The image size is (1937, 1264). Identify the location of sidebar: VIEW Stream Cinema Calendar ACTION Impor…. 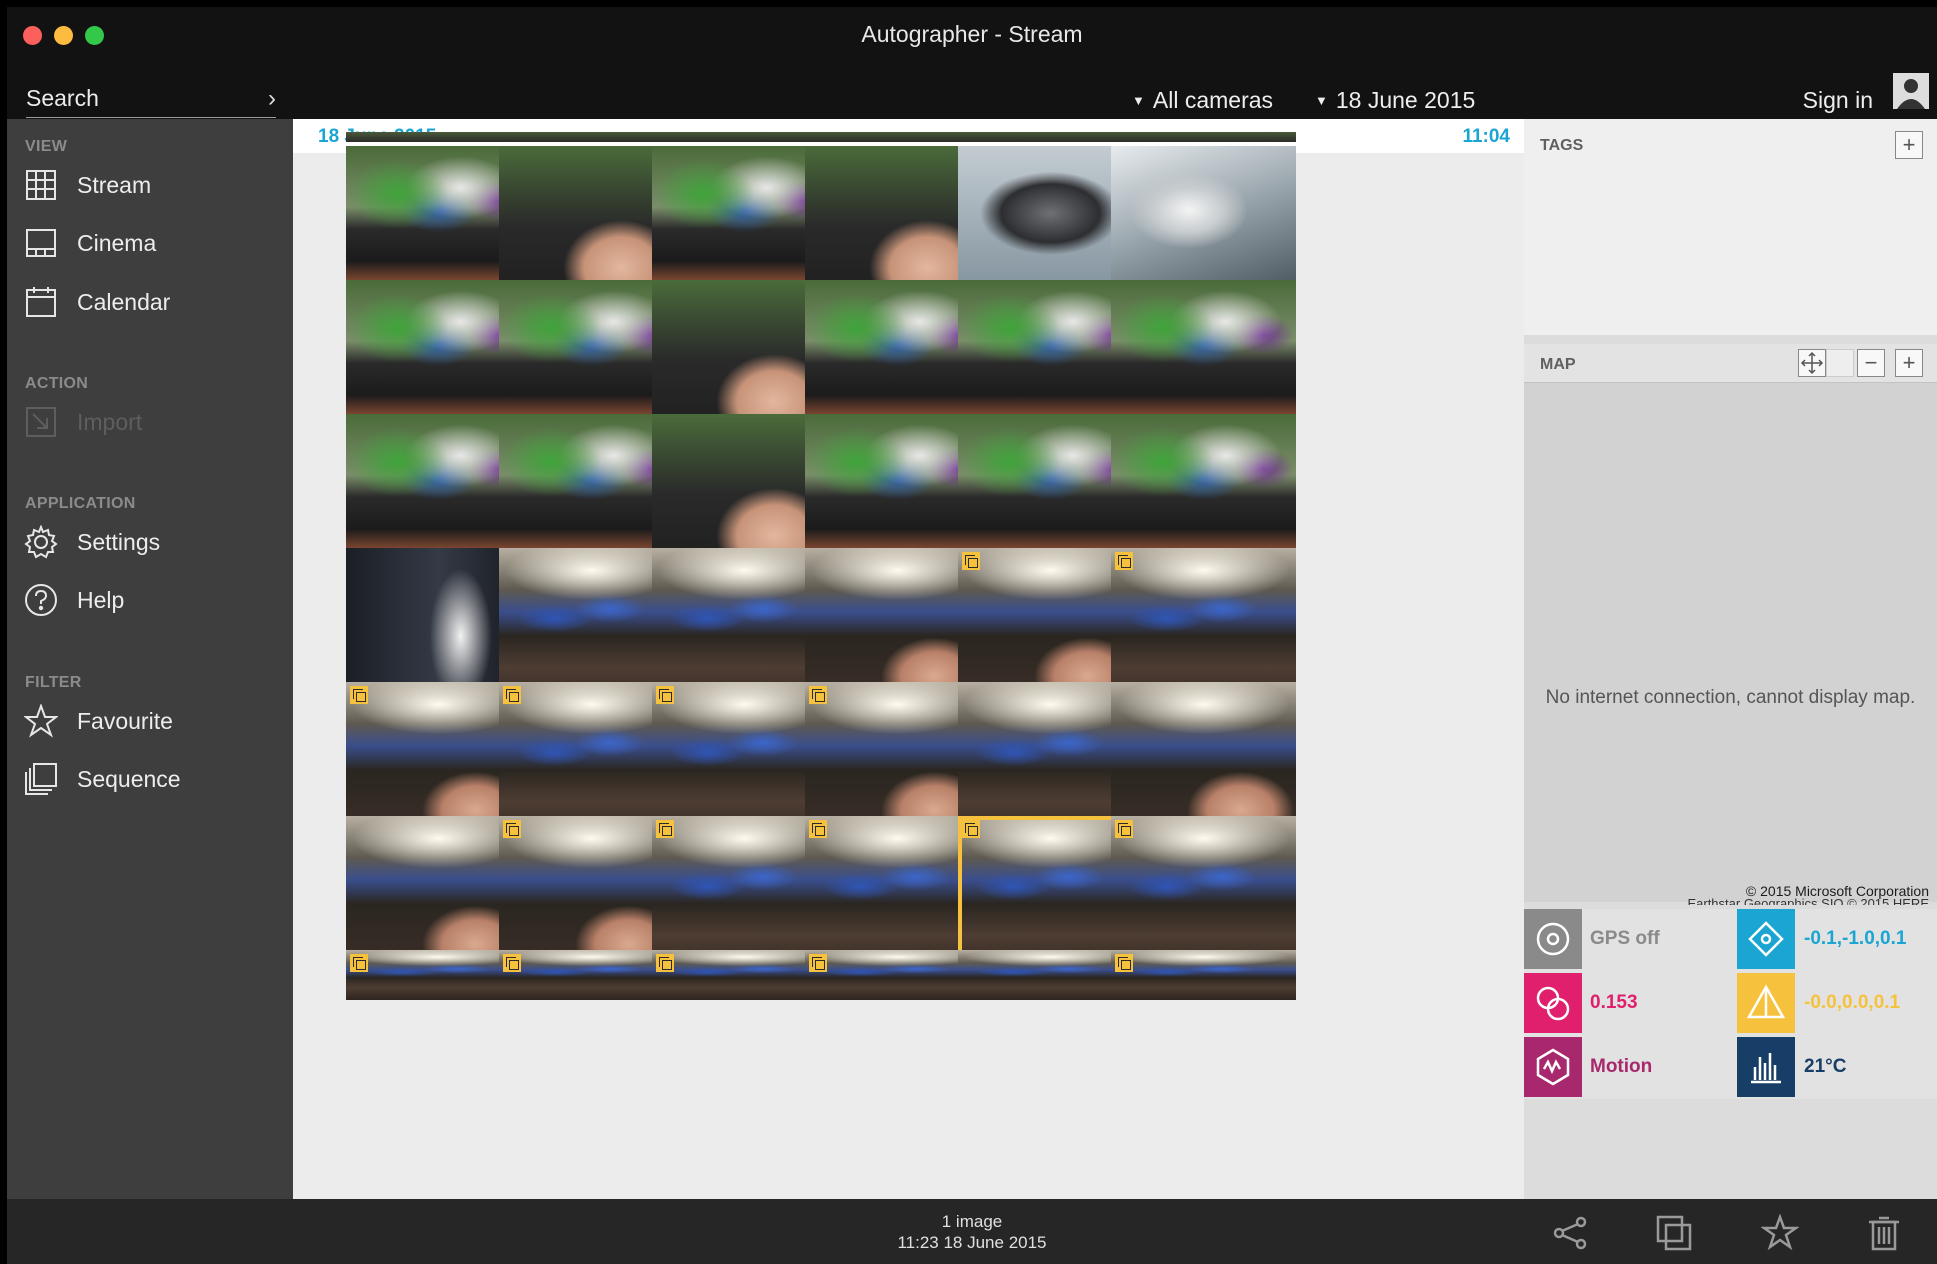
(150, 659).